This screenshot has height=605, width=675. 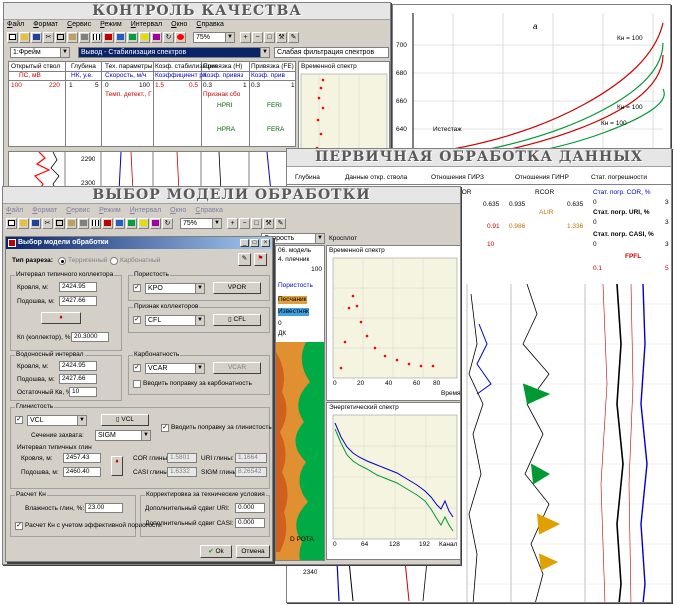 I want to click on filter-select: Слабая фильтрация спектров, so click(x=331, y=52).